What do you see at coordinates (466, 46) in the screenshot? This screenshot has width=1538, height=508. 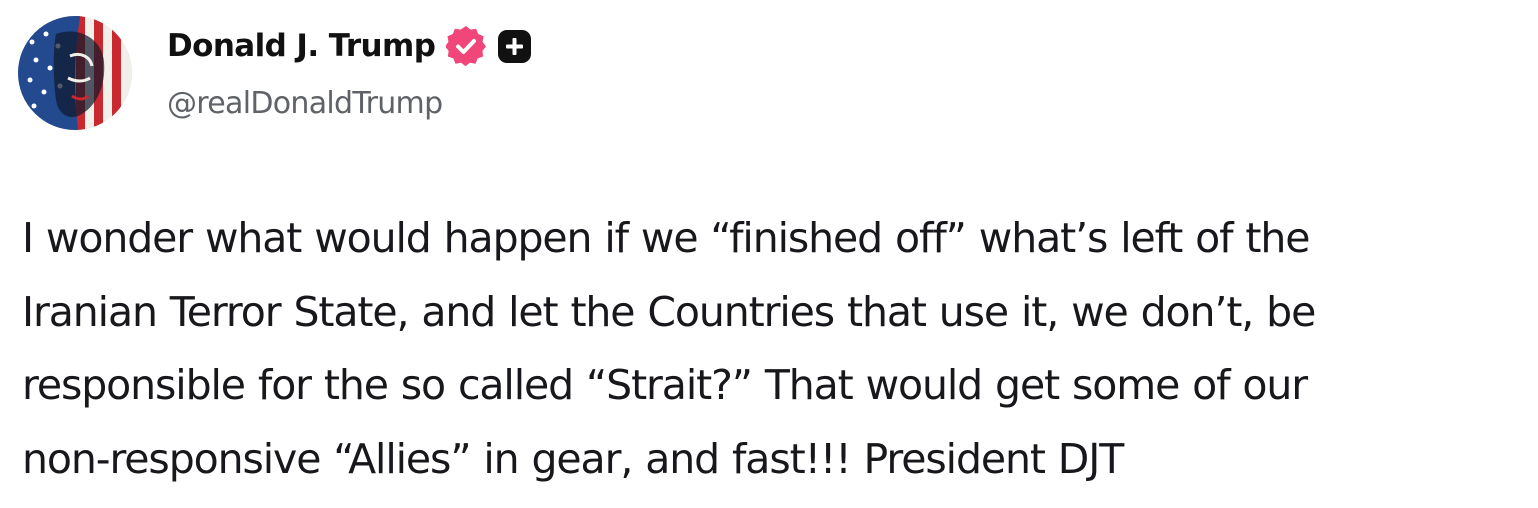 I see `verified-badge-icon` at bounding box center [466, 46].